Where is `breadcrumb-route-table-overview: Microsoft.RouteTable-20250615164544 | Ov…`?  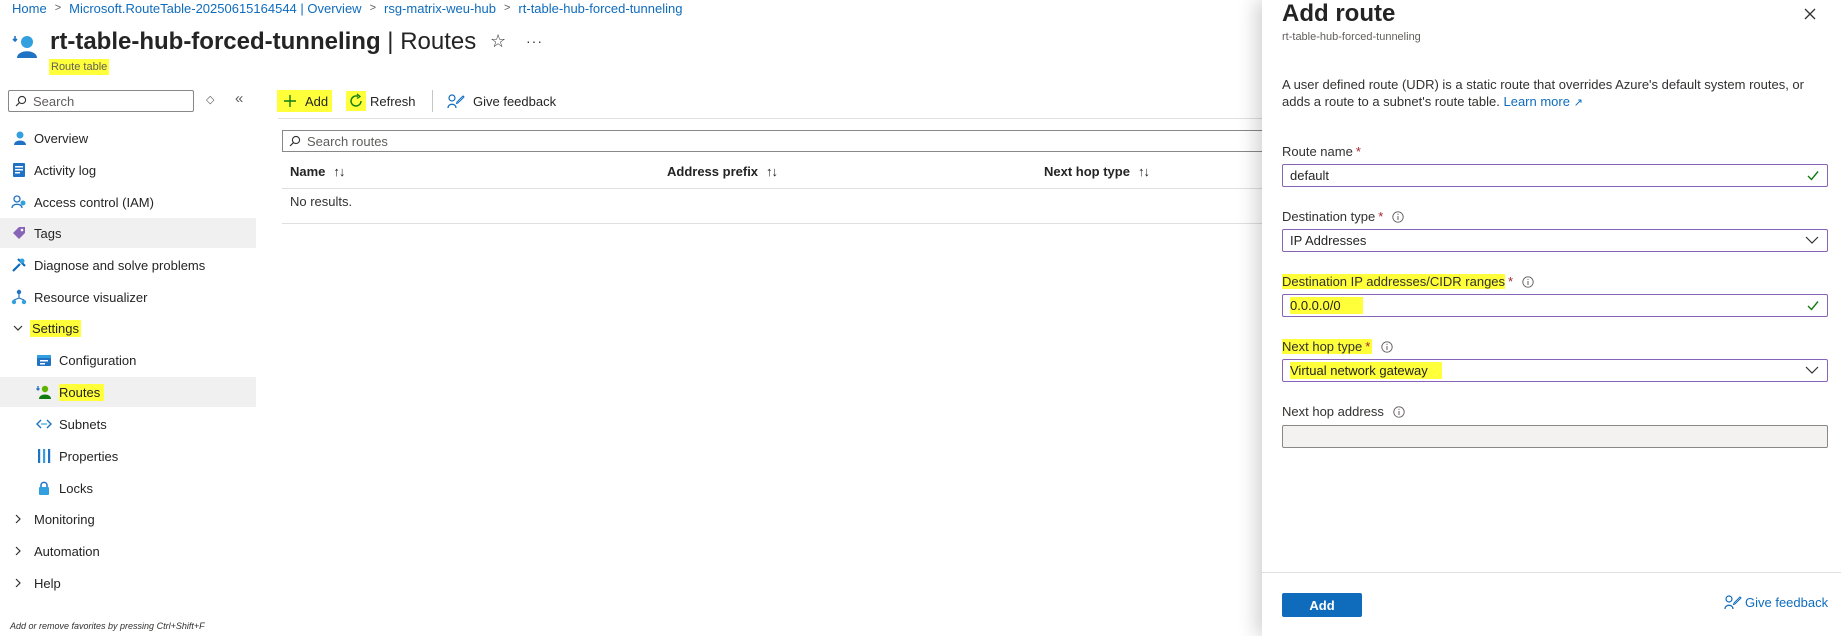
breadcrumb-route-table-overview: Microsoft.RouteTable-20250615164544 | Ov… is located at coordinates (215, 8).